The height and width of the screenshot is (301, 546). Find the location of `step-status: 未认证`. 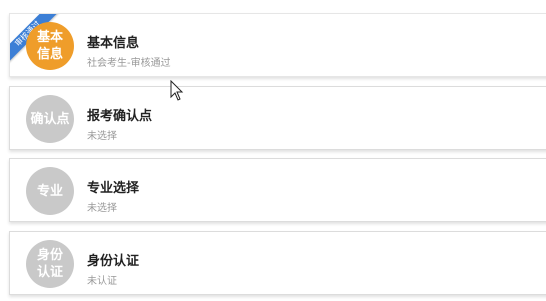

step-status: 未认证 is located at coordinates (102, 281).